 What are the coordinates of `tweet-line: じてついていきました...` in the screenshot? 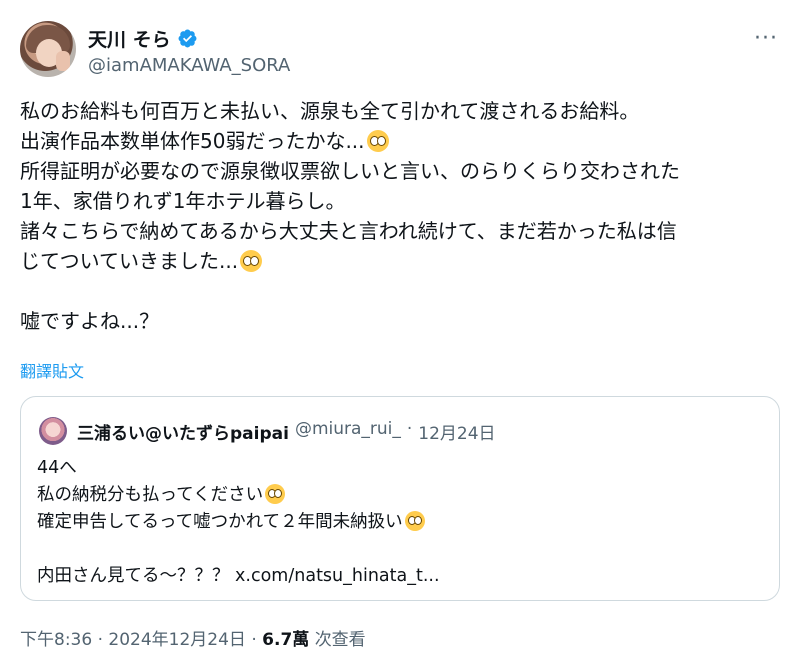 It's located at (405, 261).